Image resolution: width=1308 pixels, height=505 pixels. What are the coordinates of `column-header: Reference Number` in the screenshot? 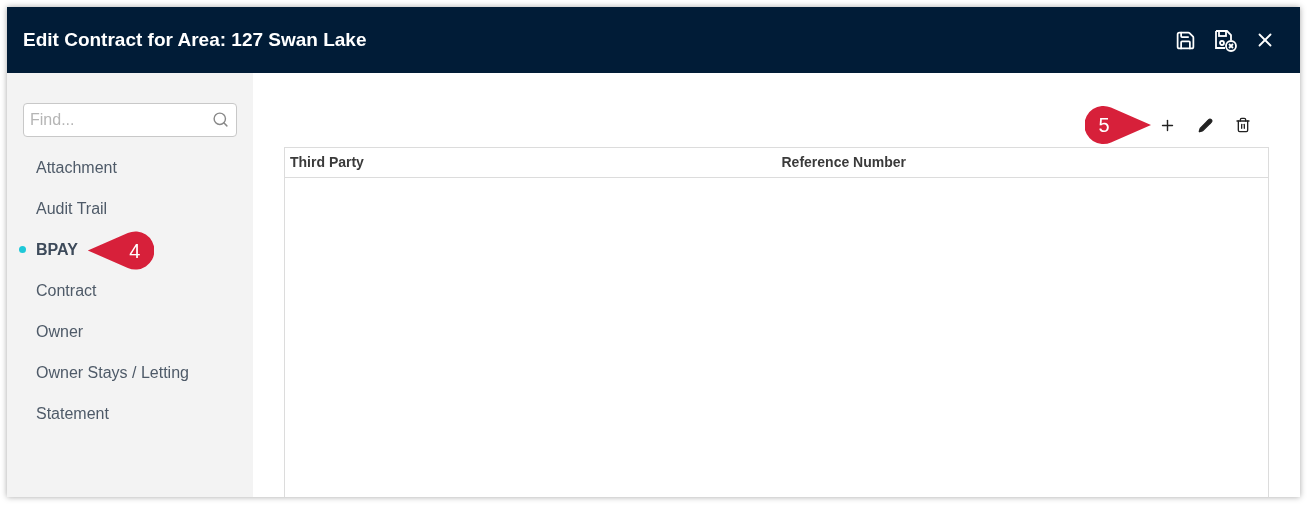 It's located at (843, 162).